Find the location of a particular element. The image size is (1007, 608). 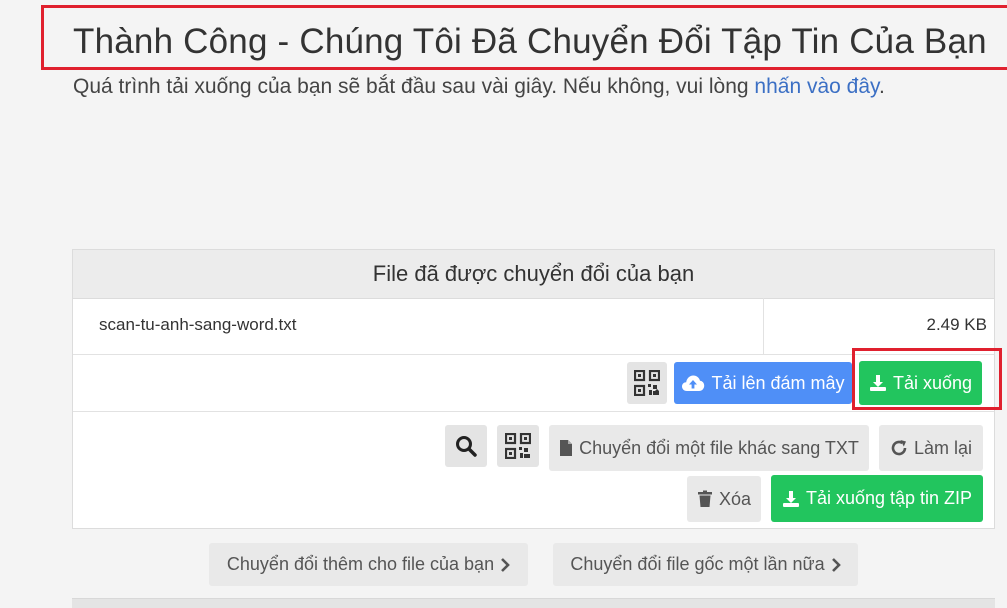

redo-label: Làm lại is located at coordinates (943, 447).